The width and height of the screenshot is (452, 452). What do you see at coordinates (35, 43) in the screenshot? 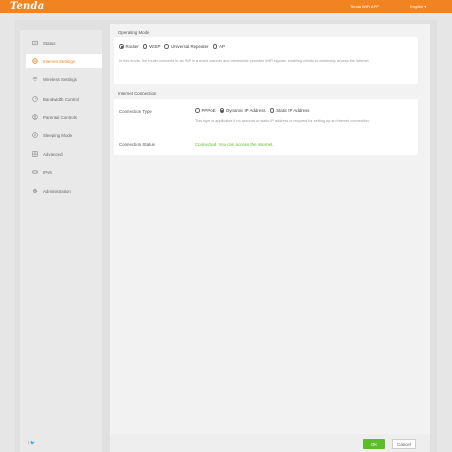
I see `status-icon` at bounding box center [35, 43].